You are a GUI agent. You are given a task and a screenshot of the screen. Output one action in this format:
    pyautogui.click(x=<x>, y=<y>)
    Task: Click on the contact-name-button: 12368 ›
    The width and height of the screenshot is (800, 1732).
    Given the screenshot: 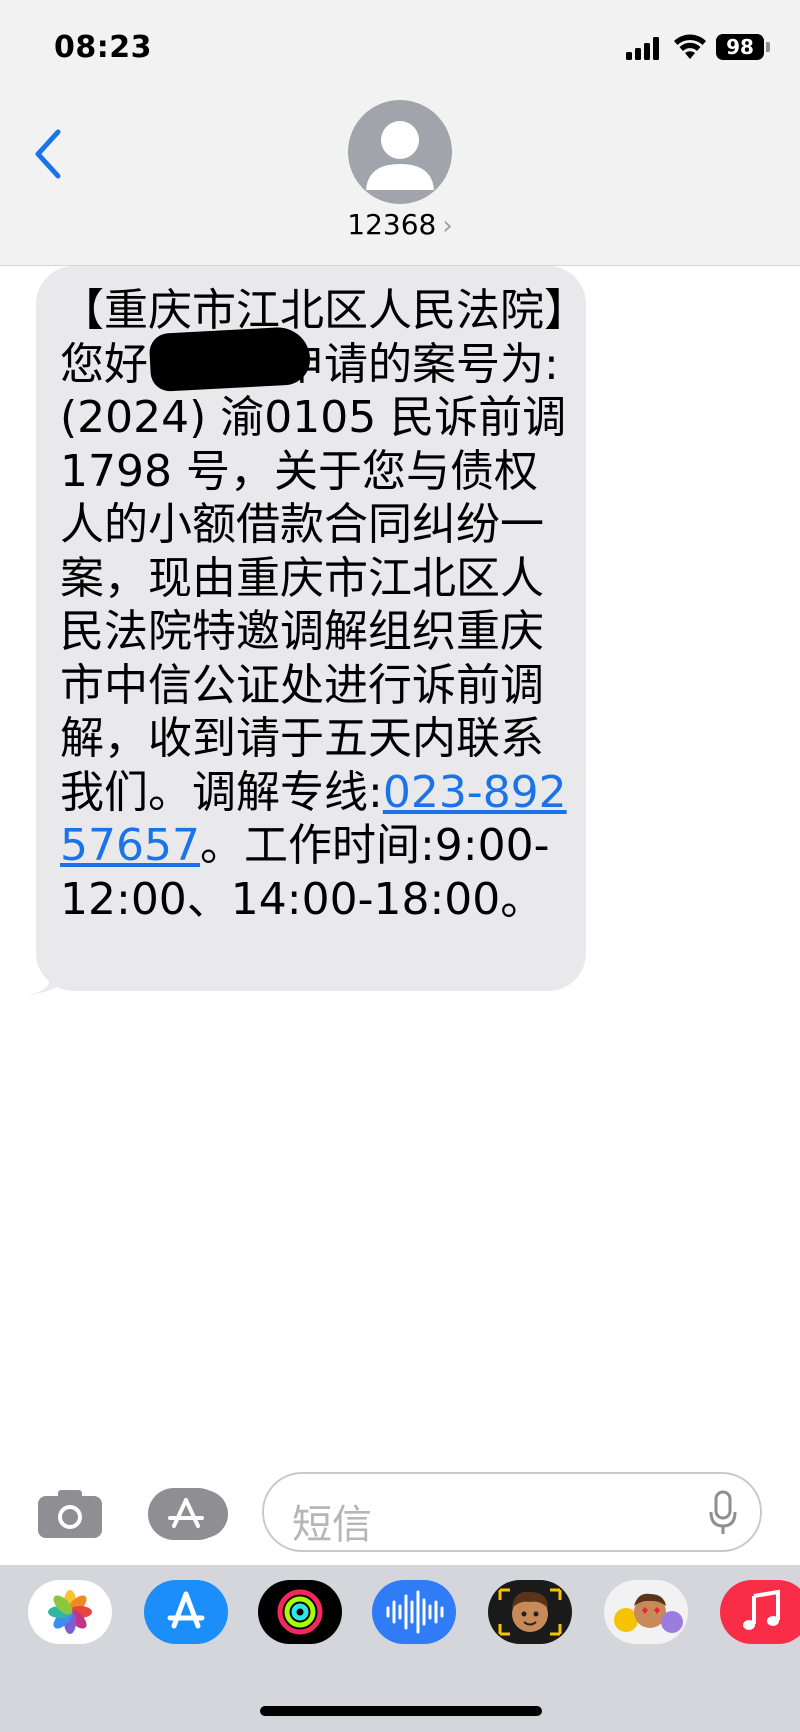 What is the action you would take?
    pyautogui.click(x=400, y=224)
    